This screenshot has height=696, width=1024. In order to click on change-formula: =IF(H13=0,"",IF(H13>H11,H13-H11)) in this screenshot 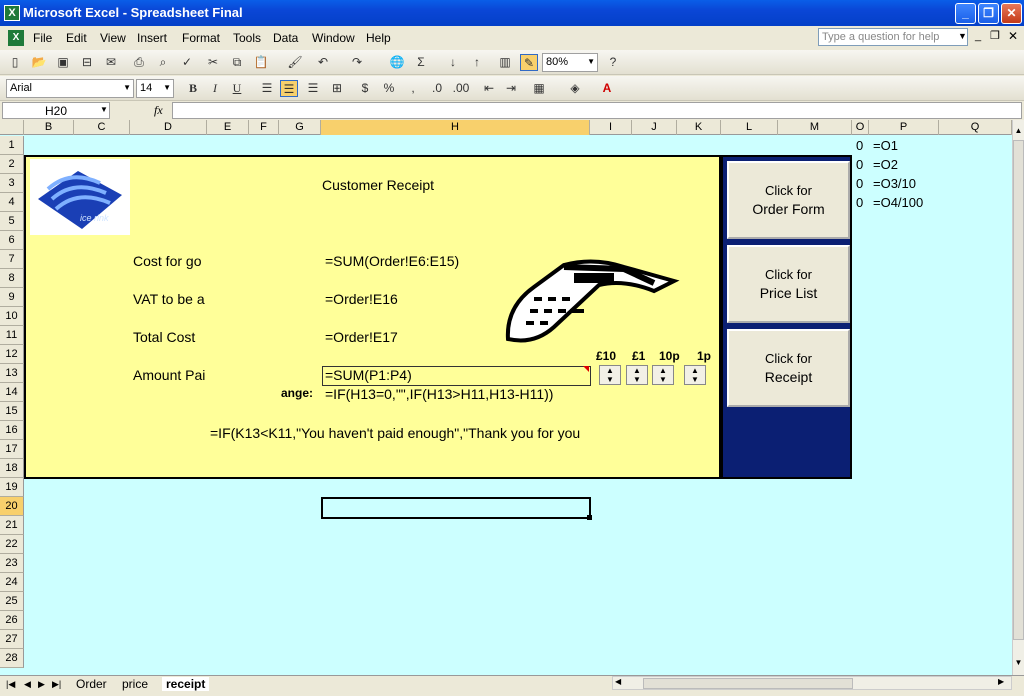, I will do `click(439, 394)`.